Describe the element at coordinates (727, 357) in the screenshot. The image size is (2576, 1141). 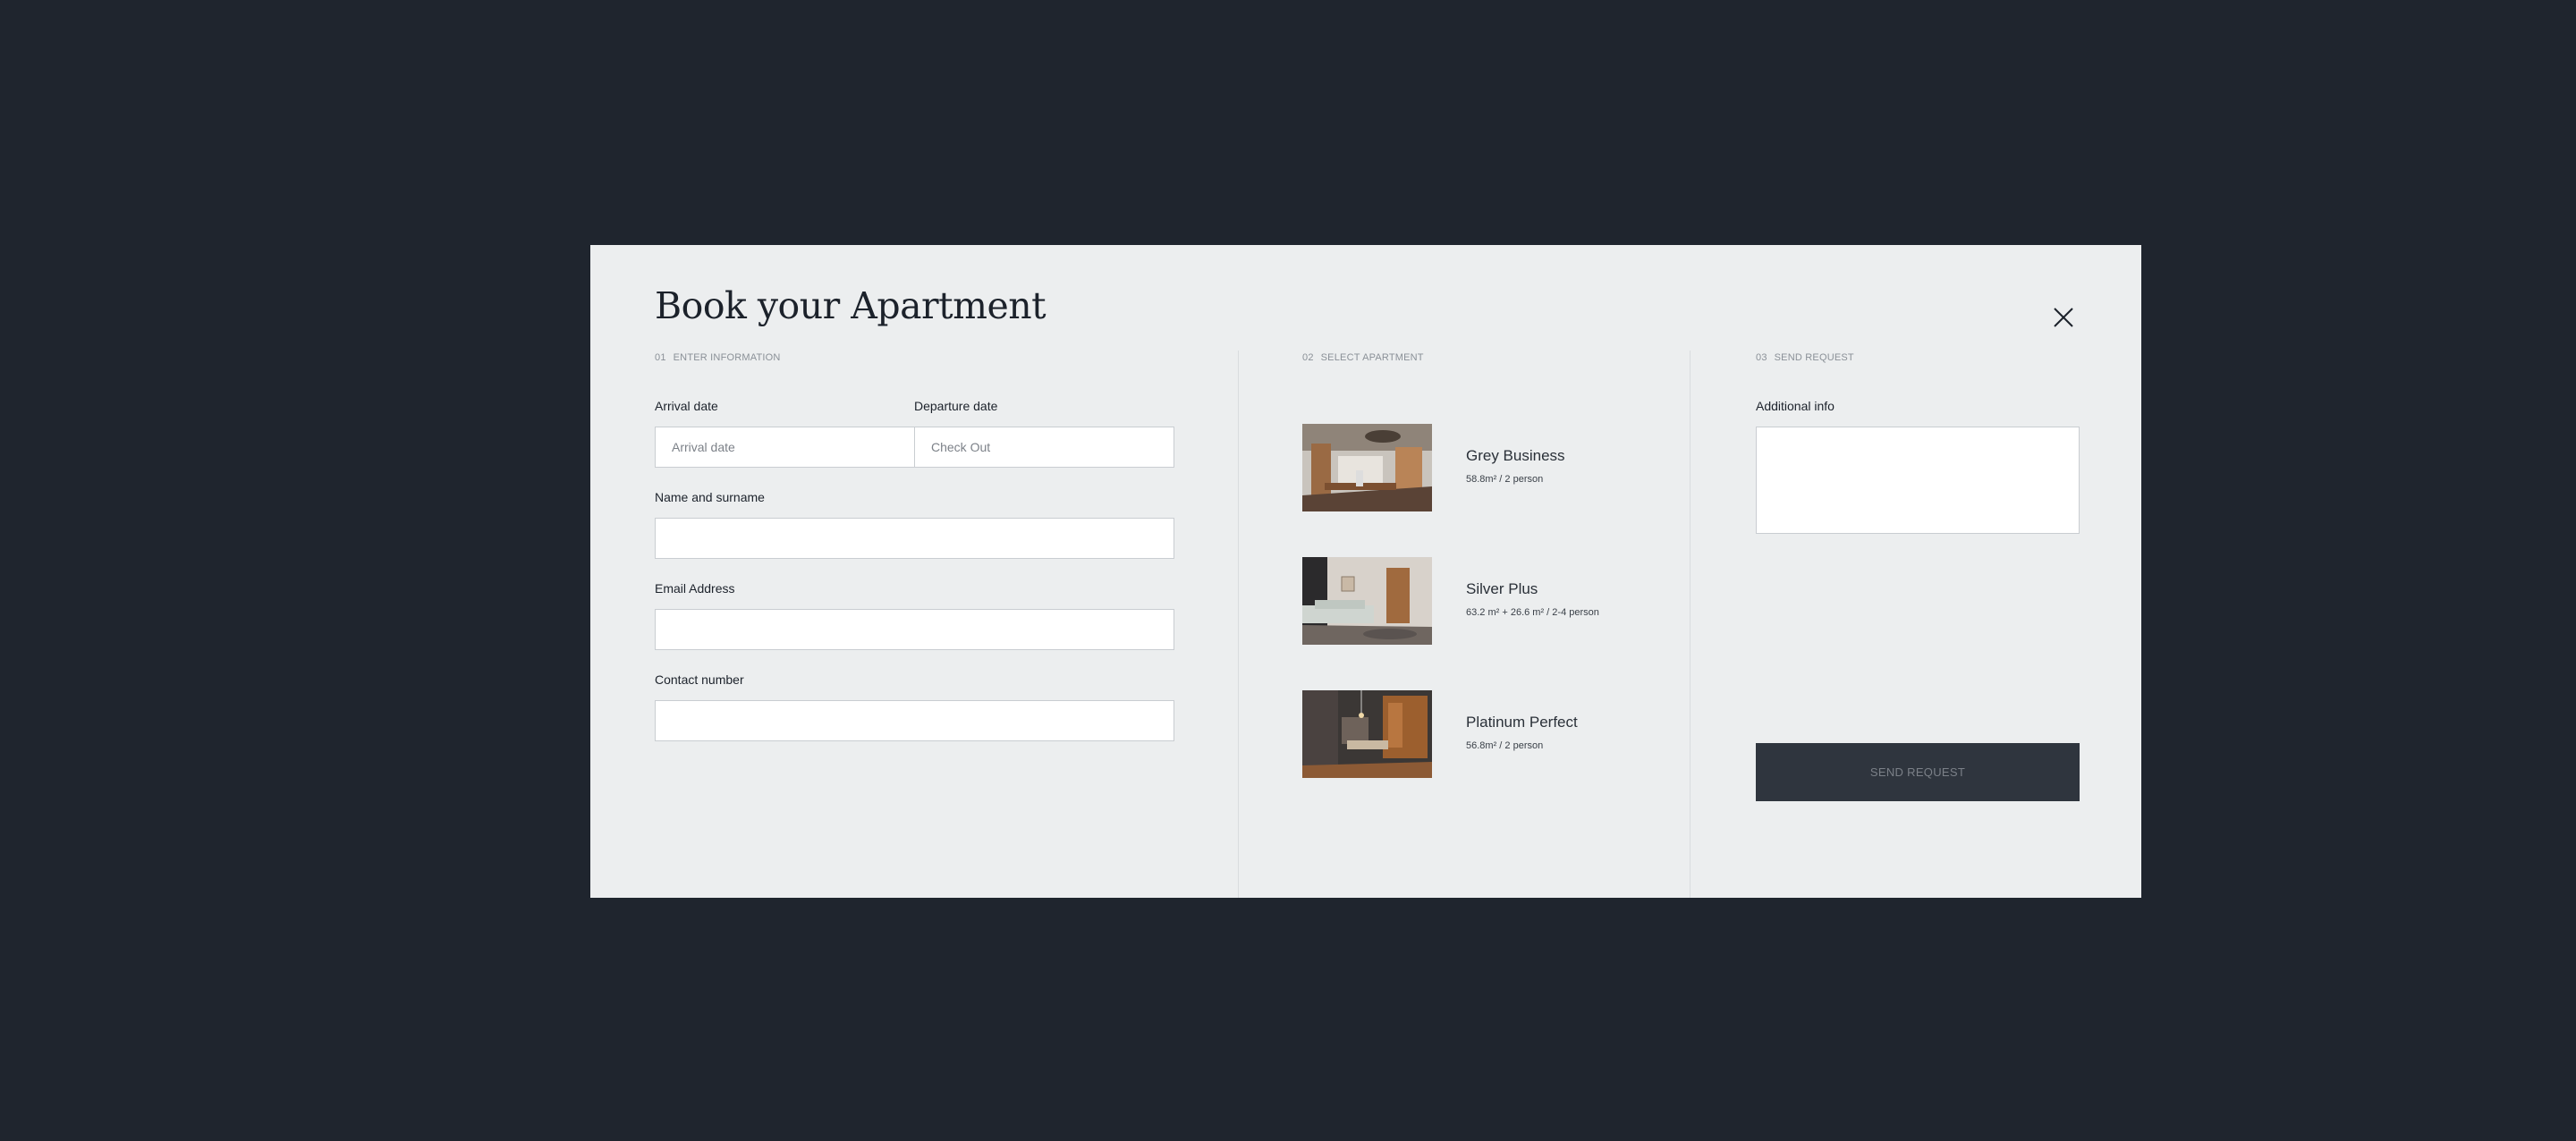
I see `step-label: ENTER INFORMATION` at that location.